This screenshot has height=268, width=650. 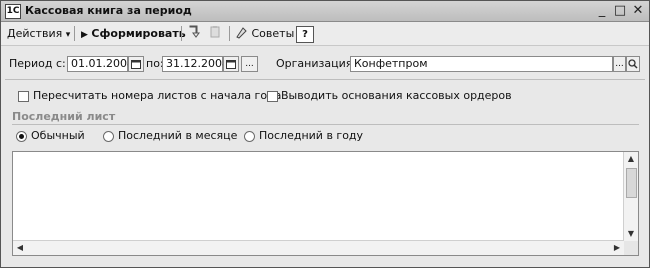 I want to click on last-sheet-year-radio, so click(x=249, y=136).